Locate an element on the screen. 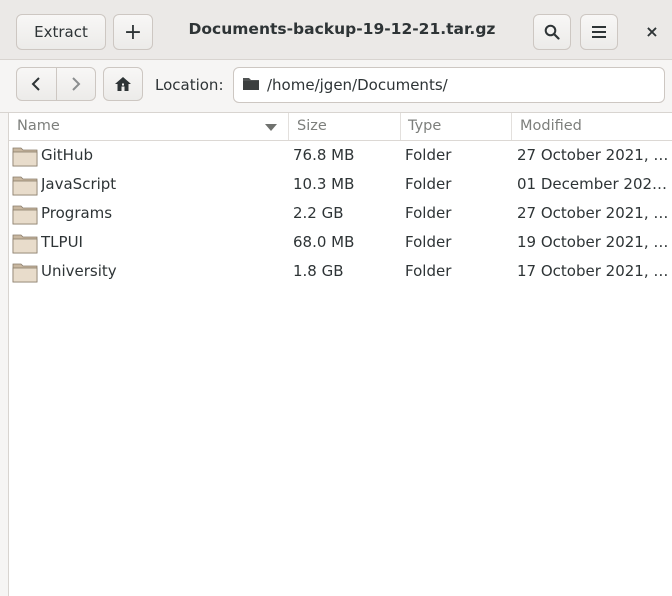 The image size is (672, 596). column-header-row: Name Size Type Modified is located at coordinates (340, 127).